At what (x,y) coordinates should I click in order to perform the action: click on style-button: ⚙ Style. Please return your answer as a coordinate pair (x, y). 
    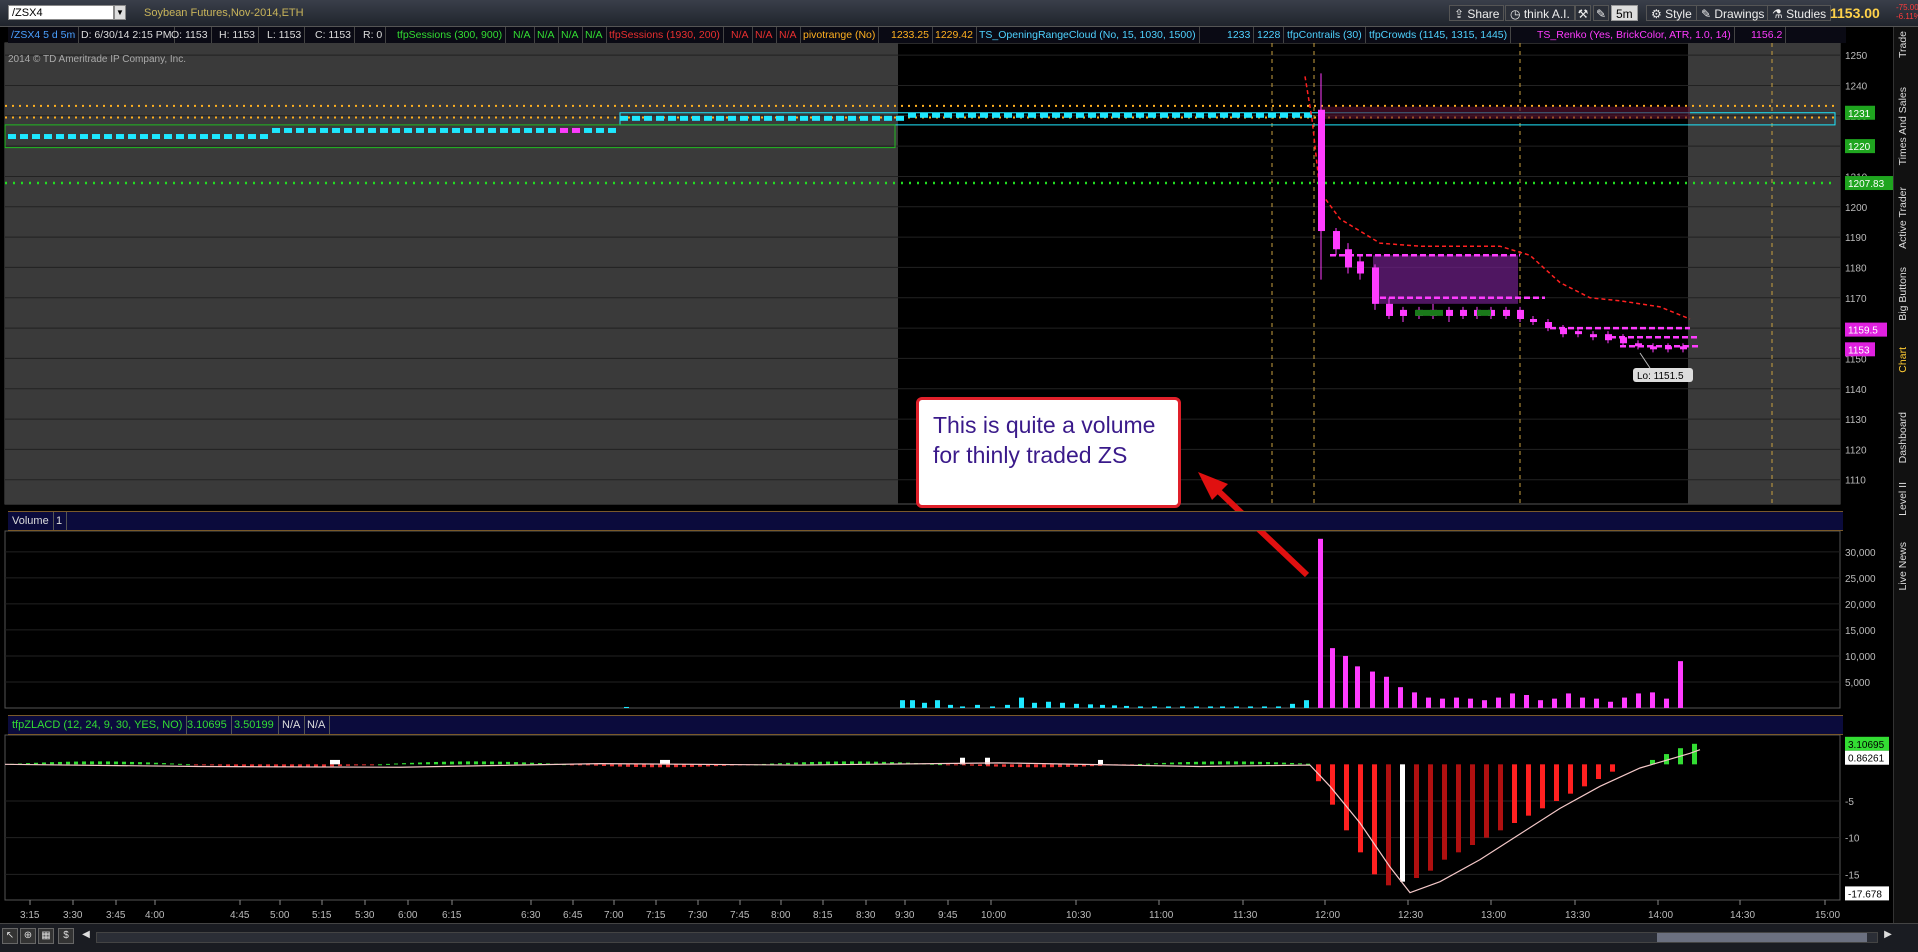
    Looking at the image, I should click on (1671, 13).